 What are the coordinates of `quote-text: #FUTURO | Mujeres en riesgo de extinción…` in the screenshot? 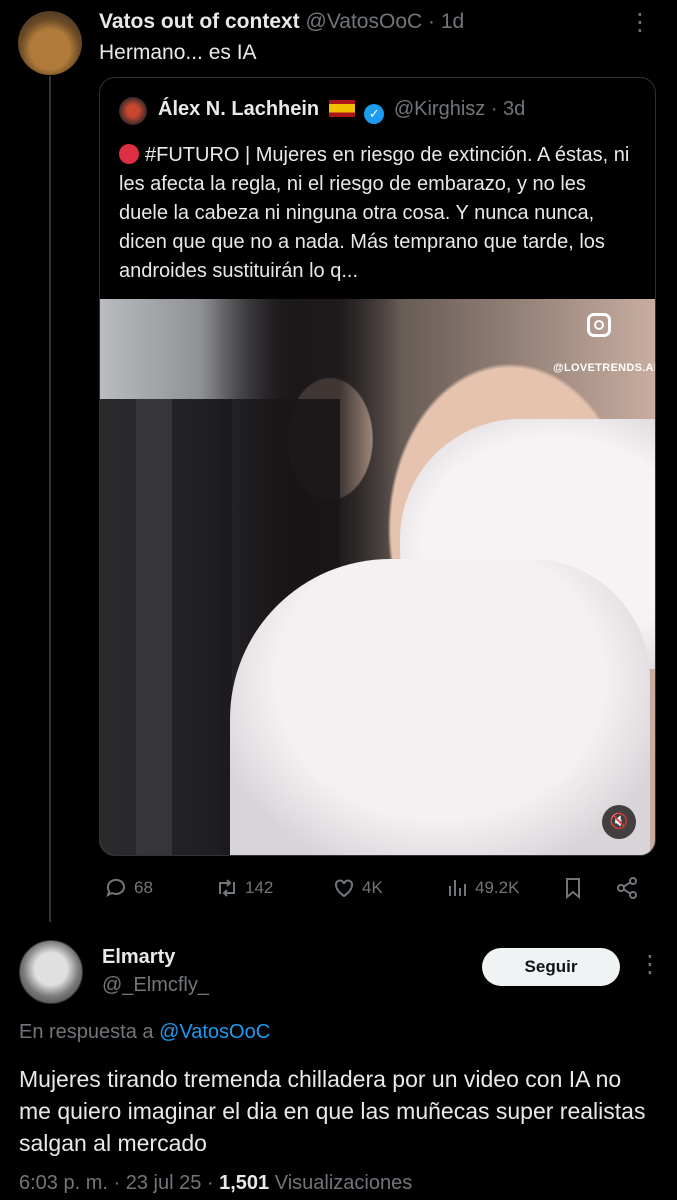 It's located at (374, 213).